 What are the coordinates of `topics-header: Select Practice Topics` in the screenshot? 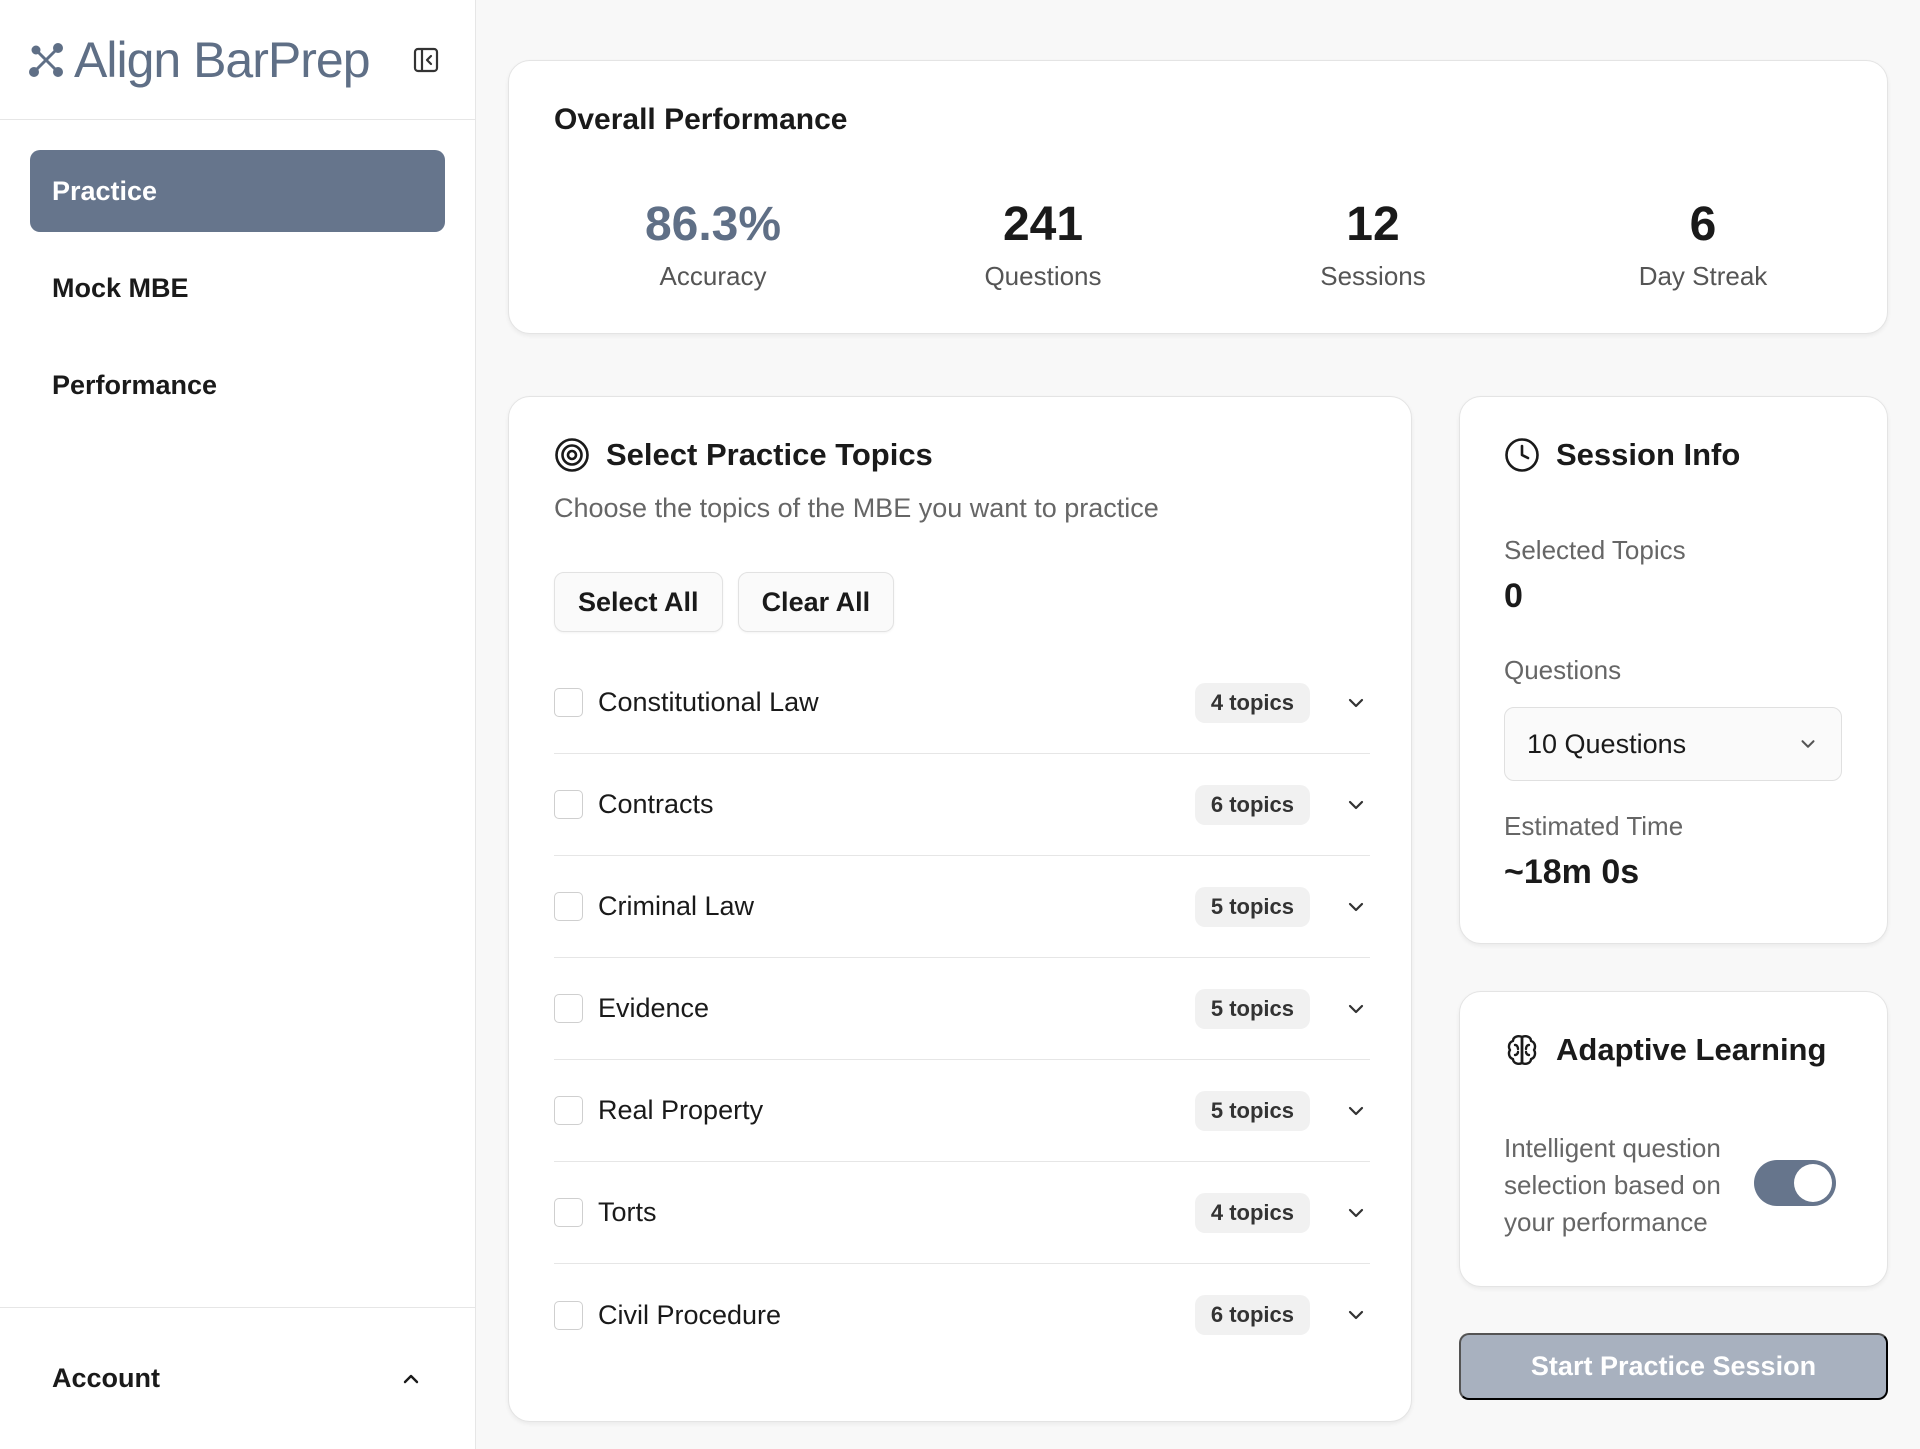 It's located at (743, 455).